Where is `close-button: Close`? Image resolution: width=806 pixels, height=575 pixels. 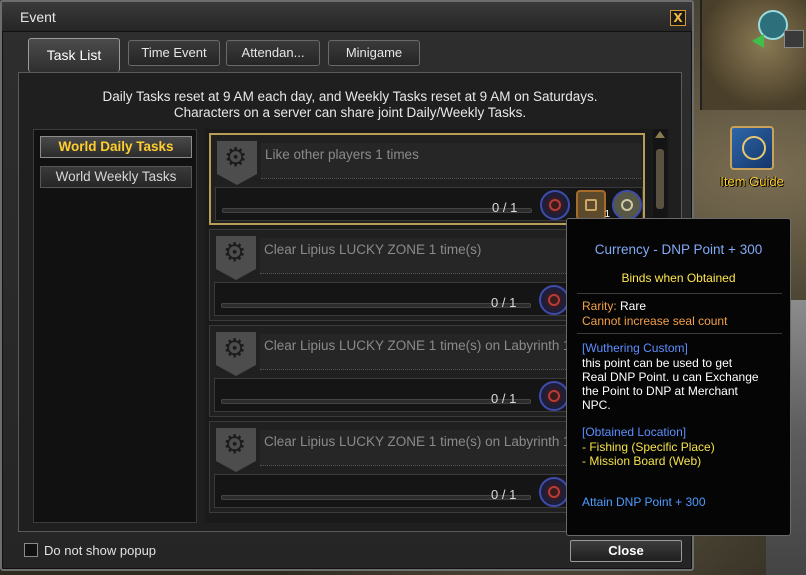 close-button: Close is located at coordinates (626, 551).